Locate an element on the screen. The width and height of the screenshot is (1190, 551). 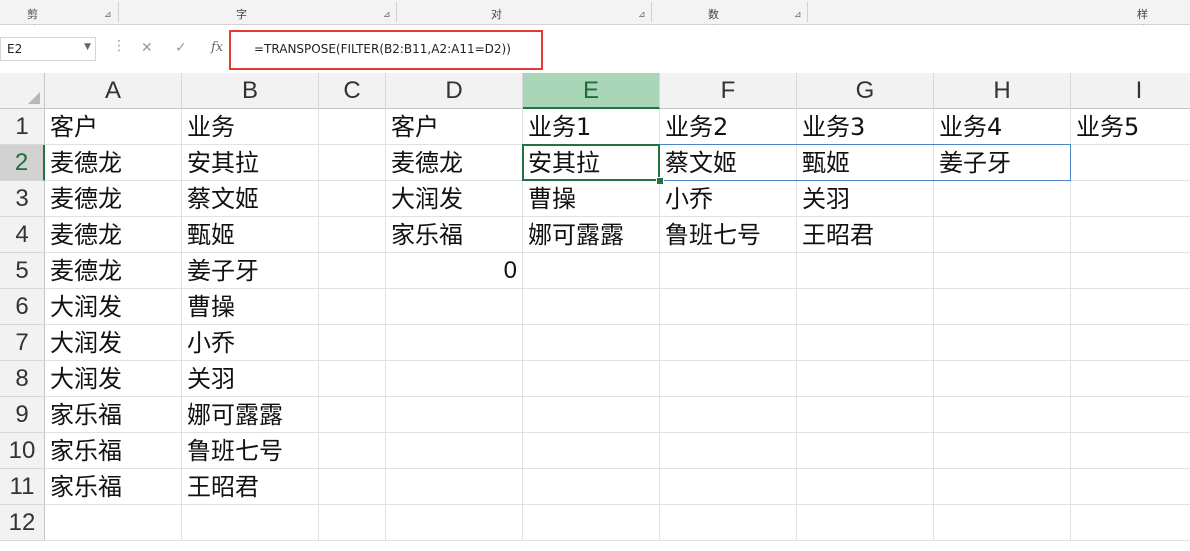
cell-b7: 小乔 is located at coordinates (250, 343).